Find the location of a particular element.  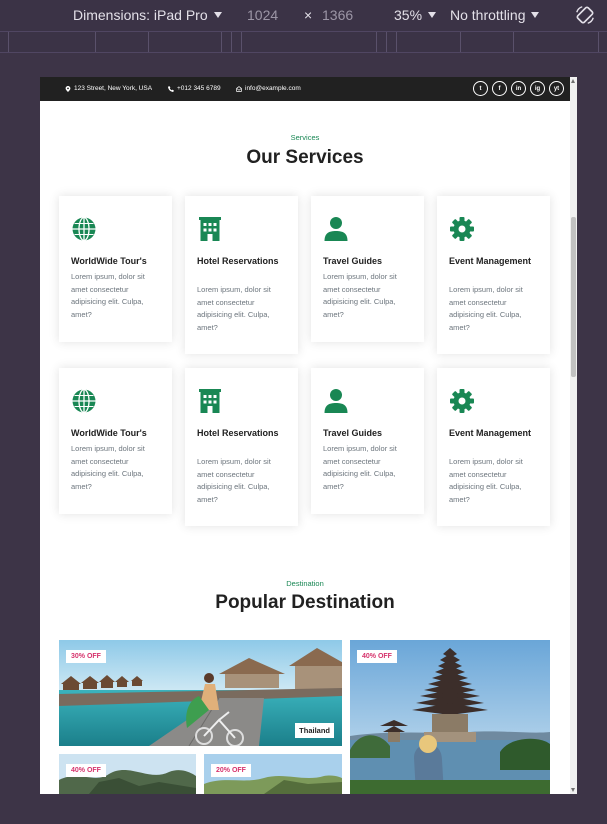

social-links: t f in ig yt is located at coordinates (518, 88).